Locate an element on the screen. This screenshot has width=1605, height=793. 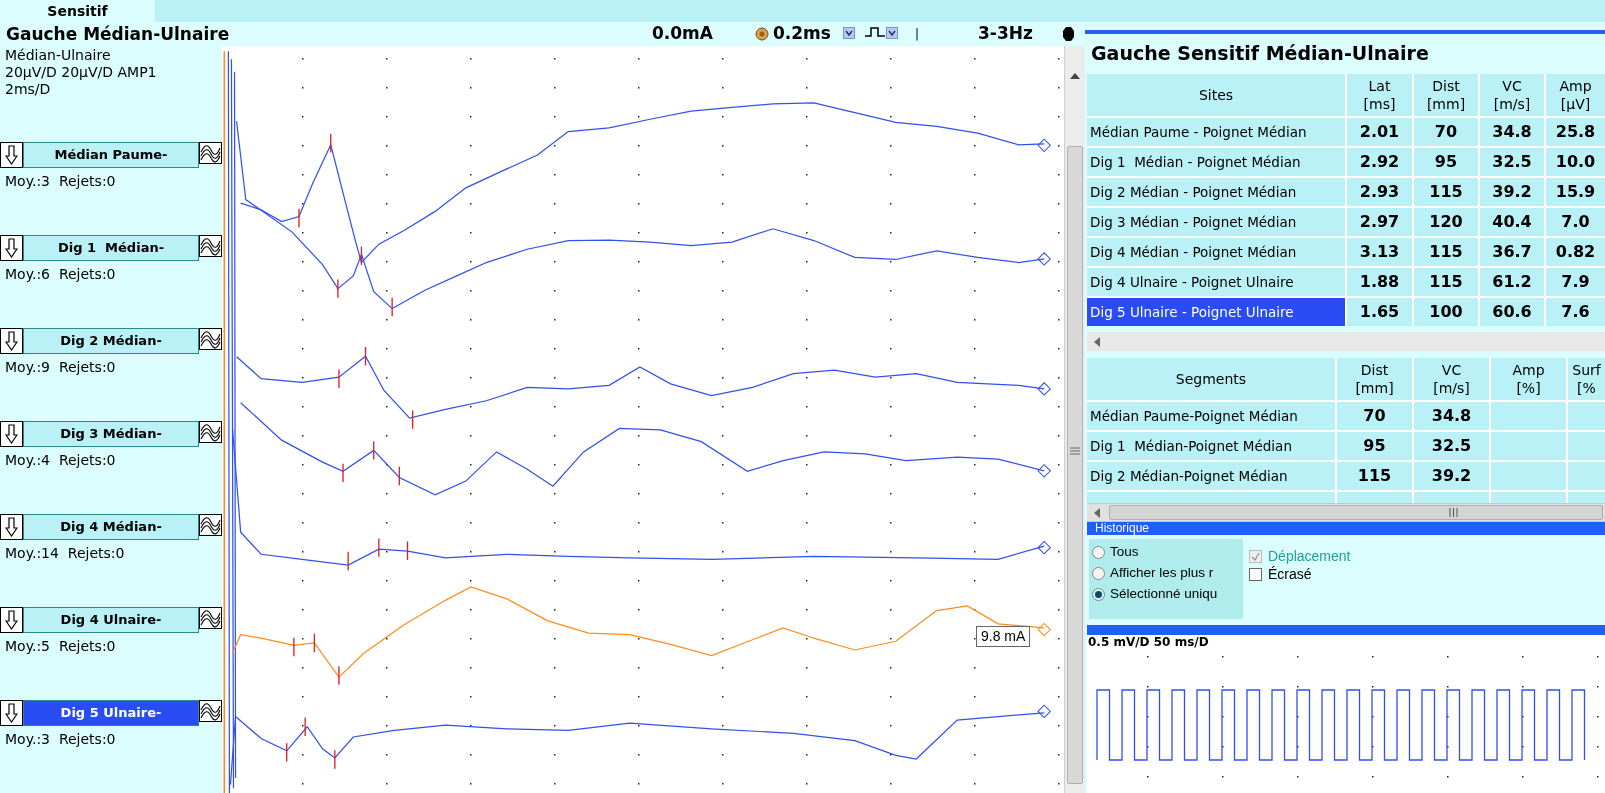
vertical-scrollbar is located at coordinates (1074, 419).